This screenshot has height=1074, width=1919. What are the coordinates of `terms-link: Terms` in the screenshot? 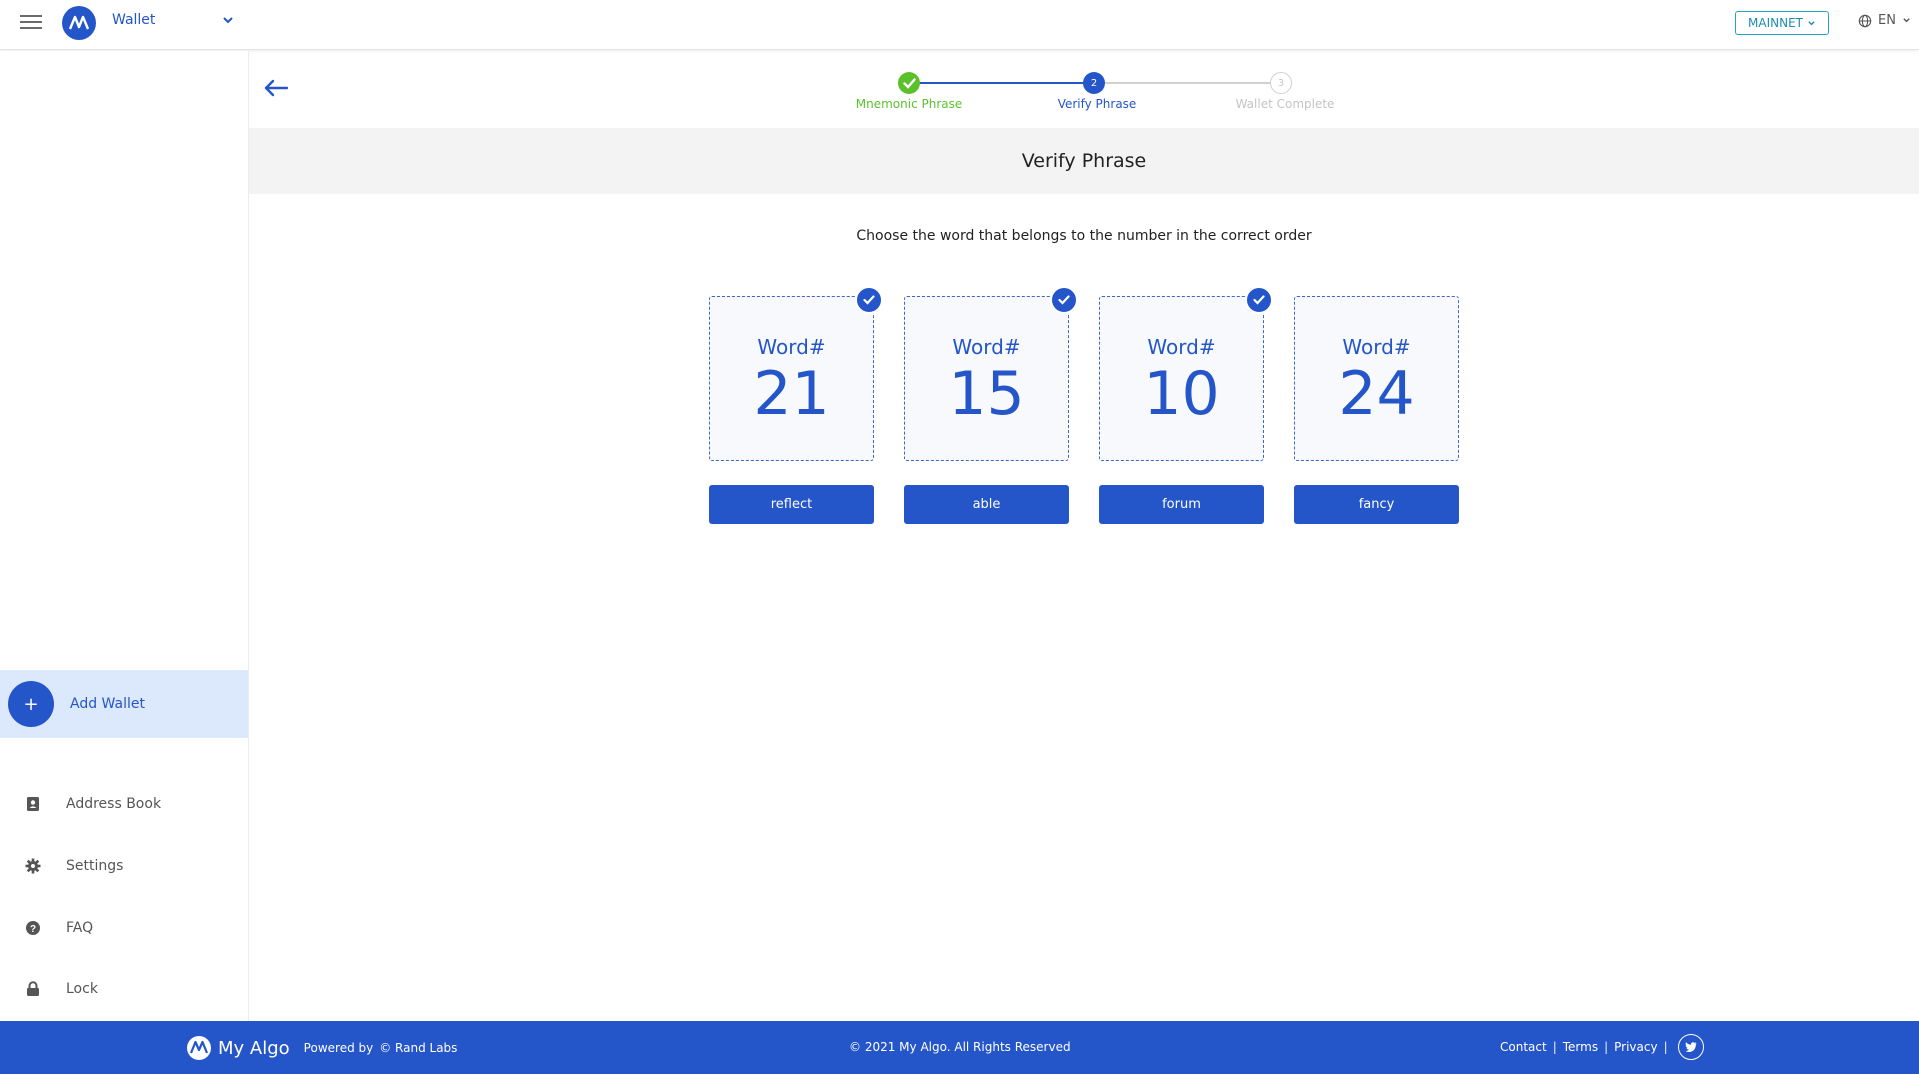 It's located at (1580, 1047).